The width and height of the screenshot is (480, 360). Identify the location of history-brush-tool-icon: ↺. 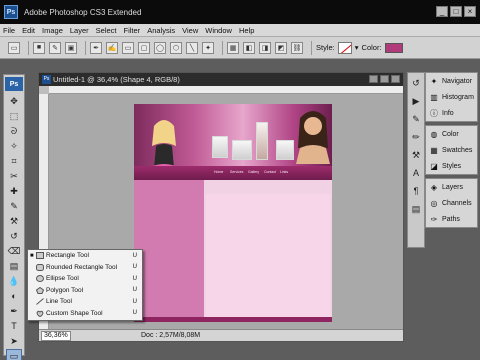
(14, 236).